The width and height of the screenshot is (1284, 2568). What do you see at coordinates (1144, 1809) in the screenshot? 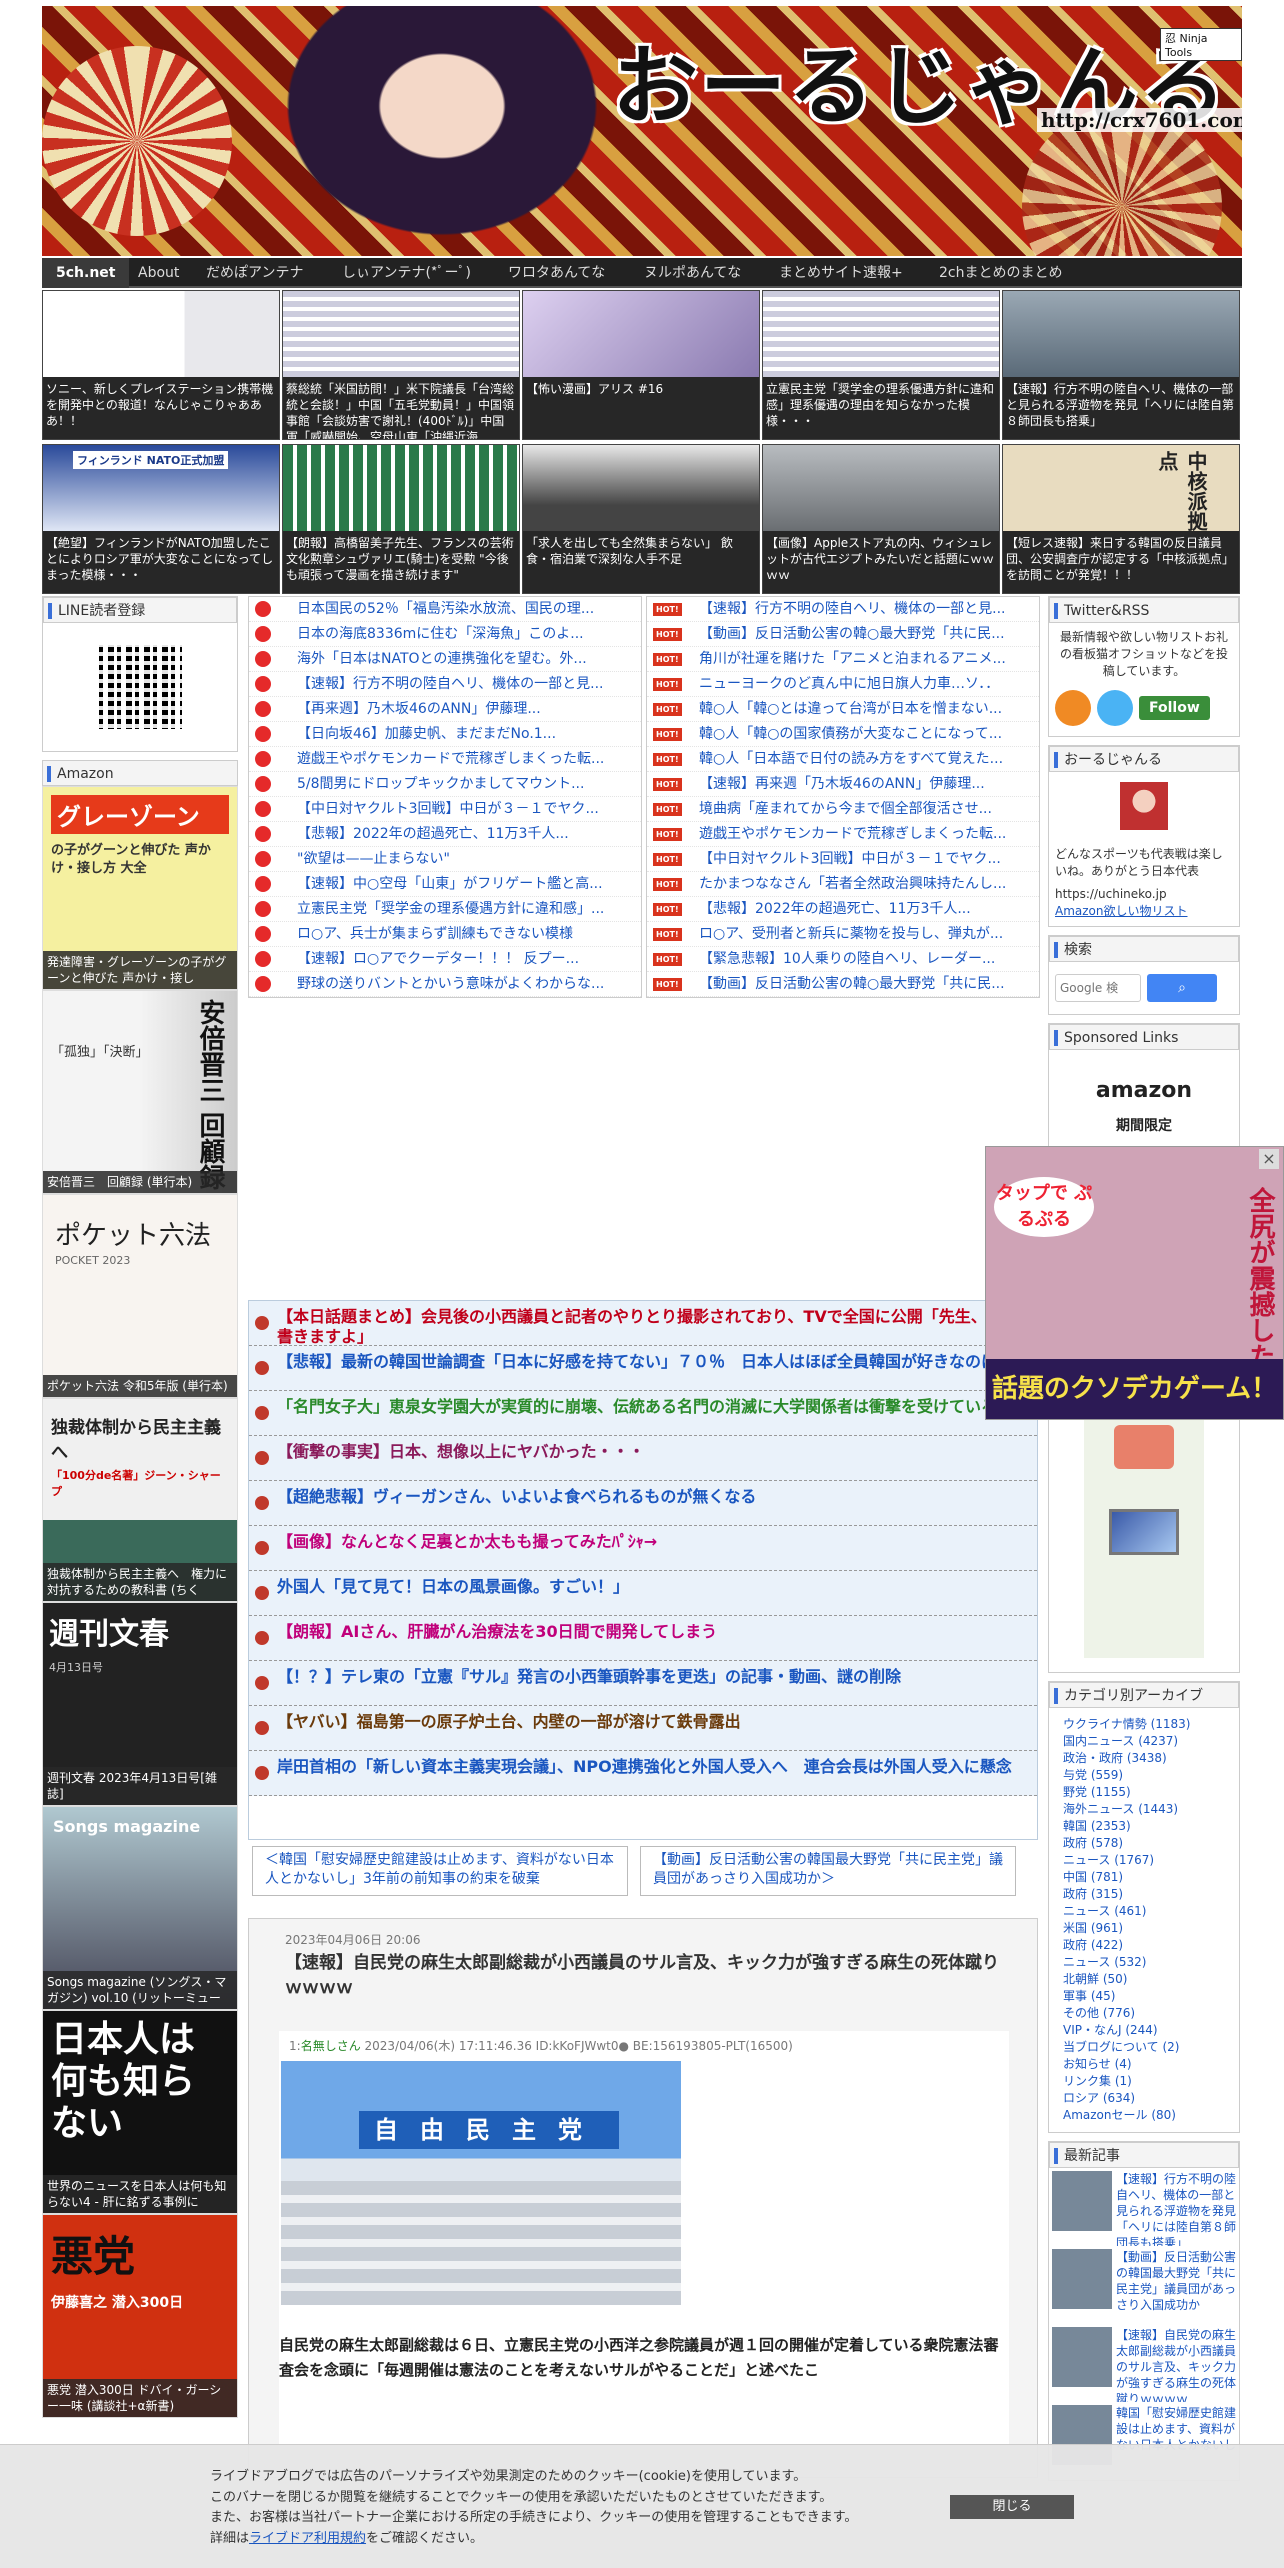
I see `category-link: 海外ニュース (1443)` at bounding box center [1144, 1809].